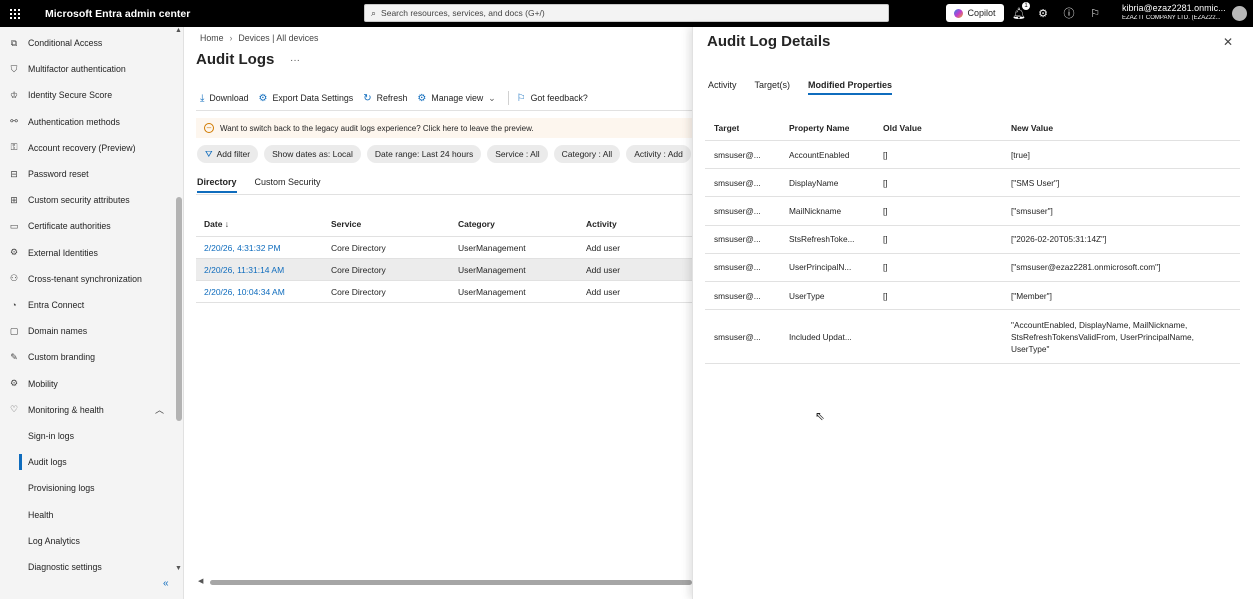  I want to click on sidebar-item-account-recovery-preview: ⚿ Account recovery (Preview), so click(86, 148).